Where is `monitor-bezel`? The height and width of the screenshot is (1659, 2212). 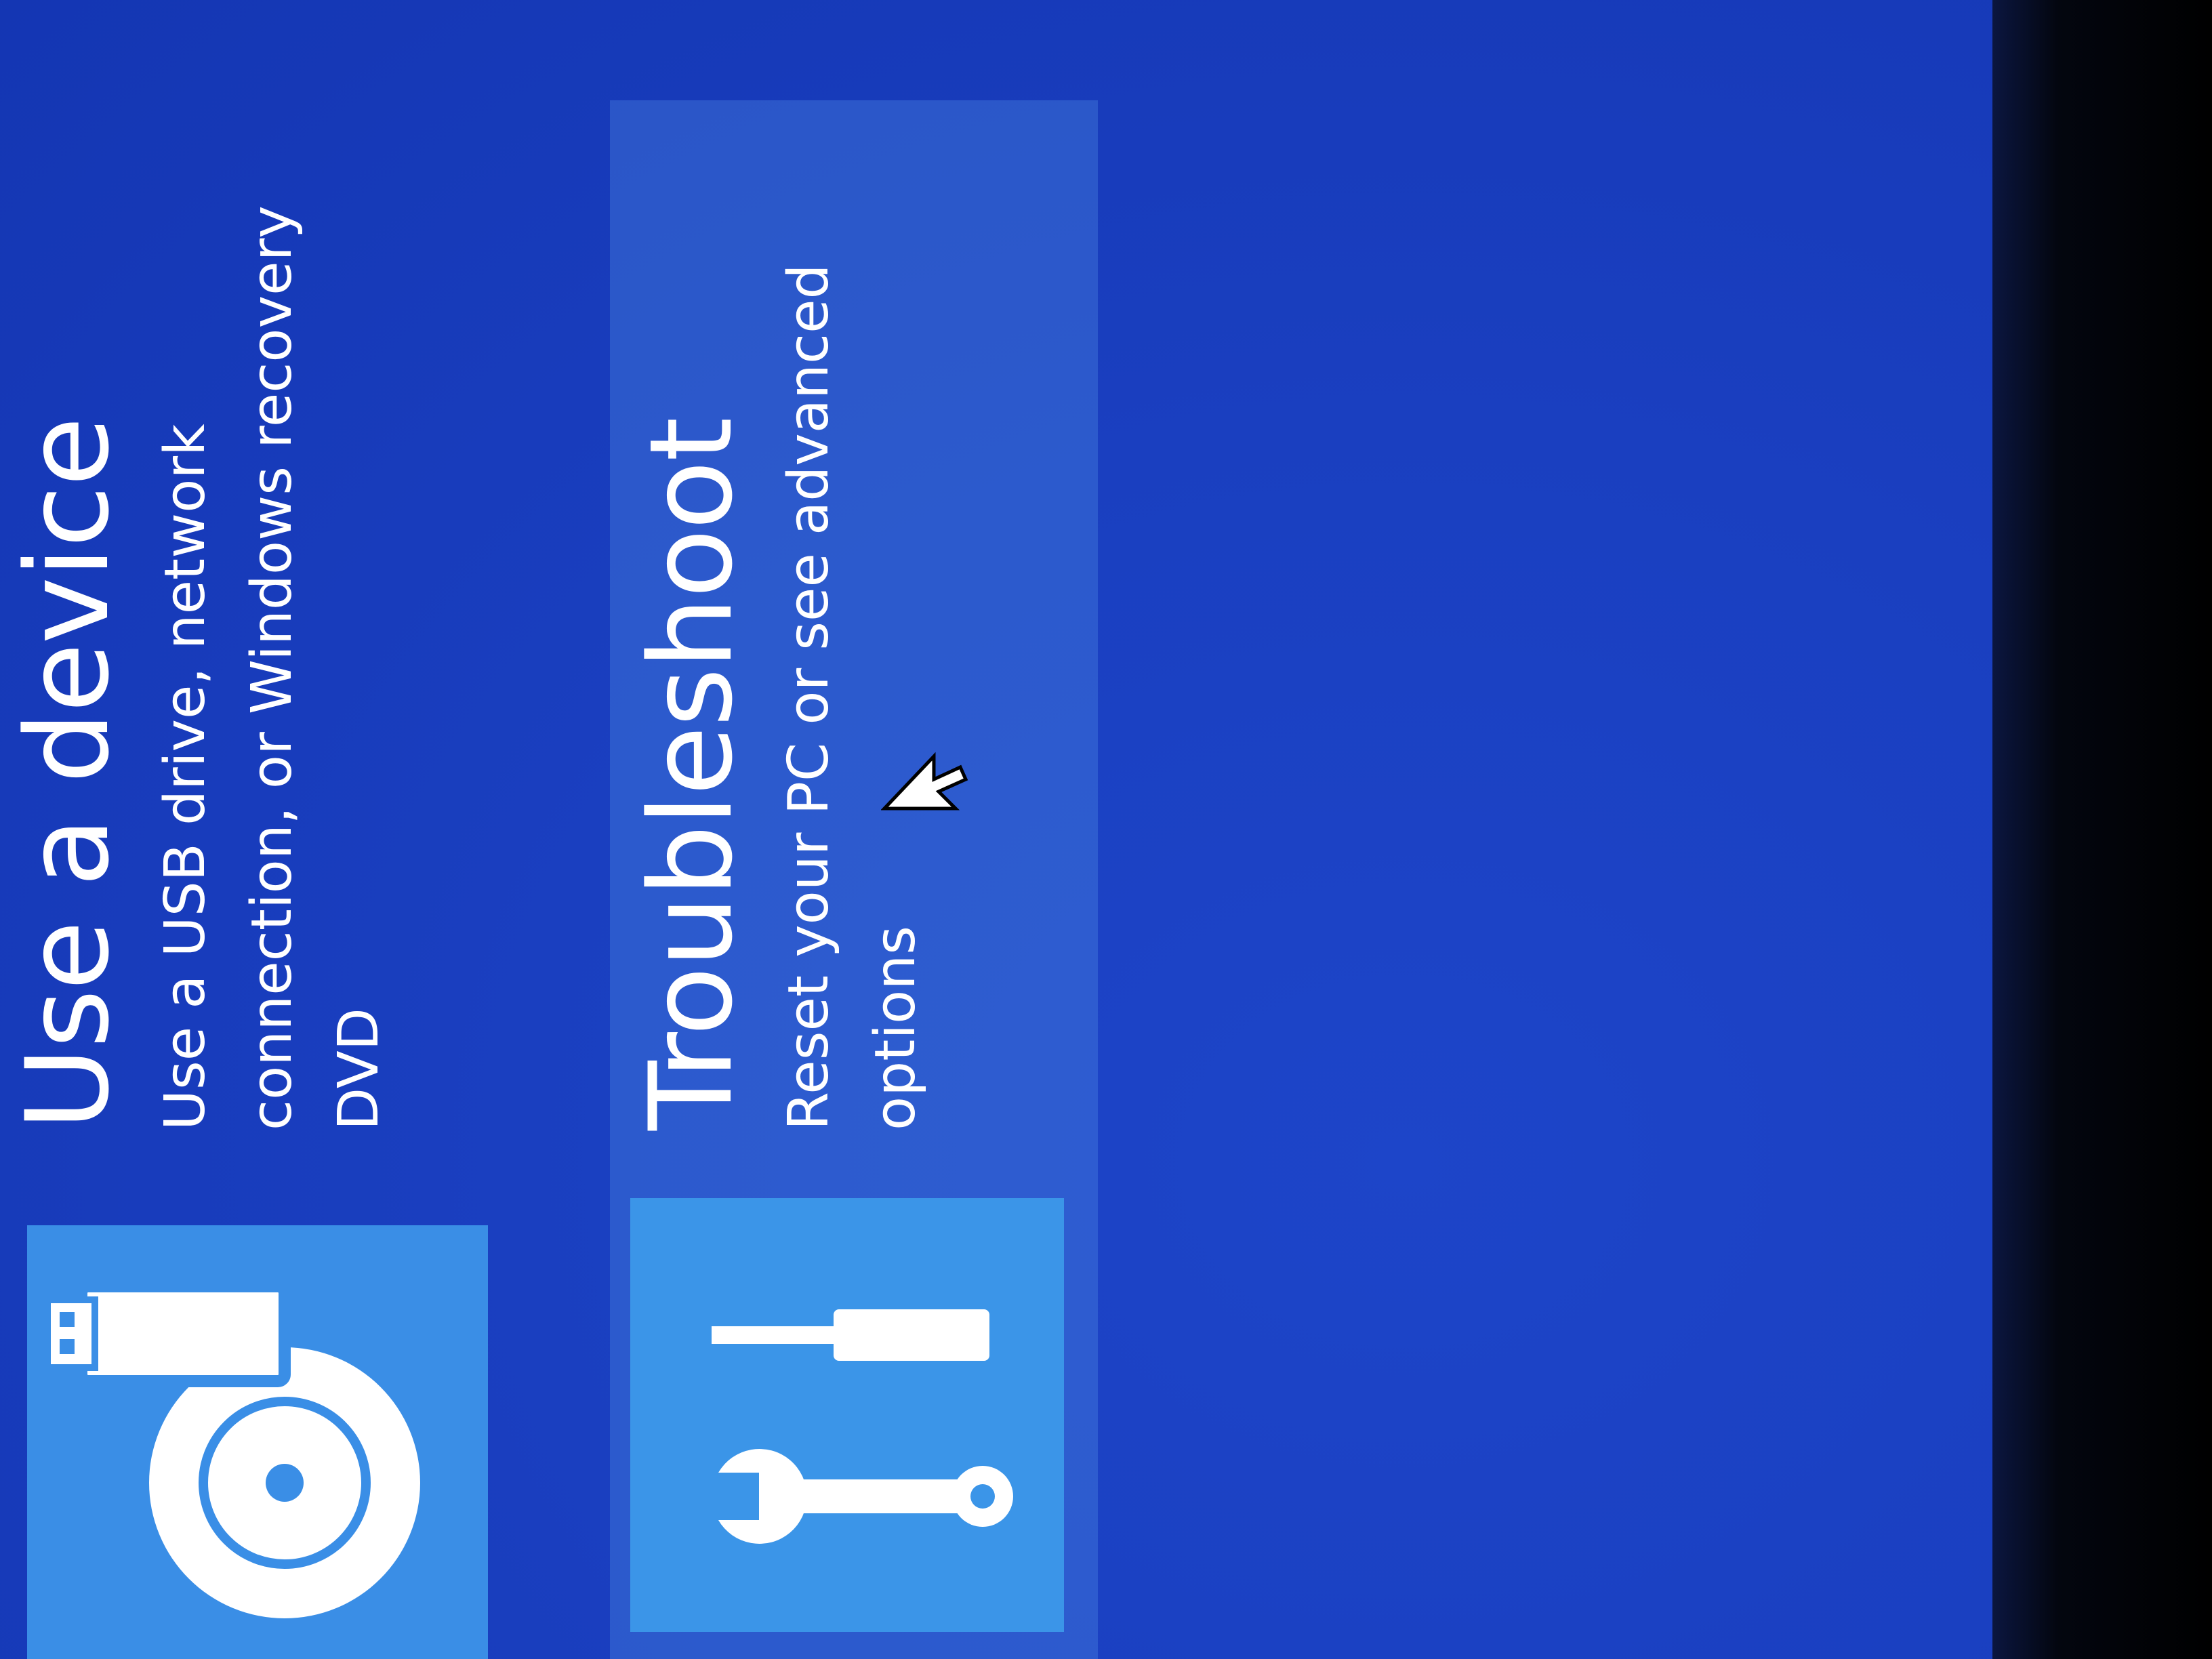 monitor-bezel is located at coordinates (2102, 829).